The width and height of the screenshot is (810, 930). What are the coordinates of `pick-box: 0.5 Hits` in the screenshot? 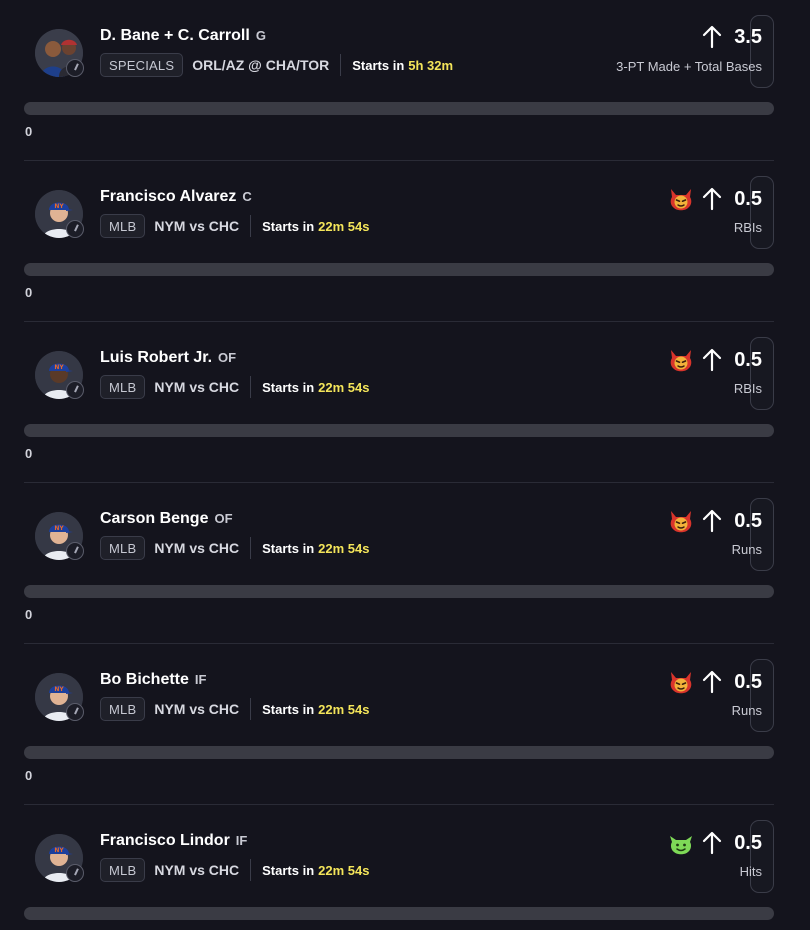 It's located at (722, 856).